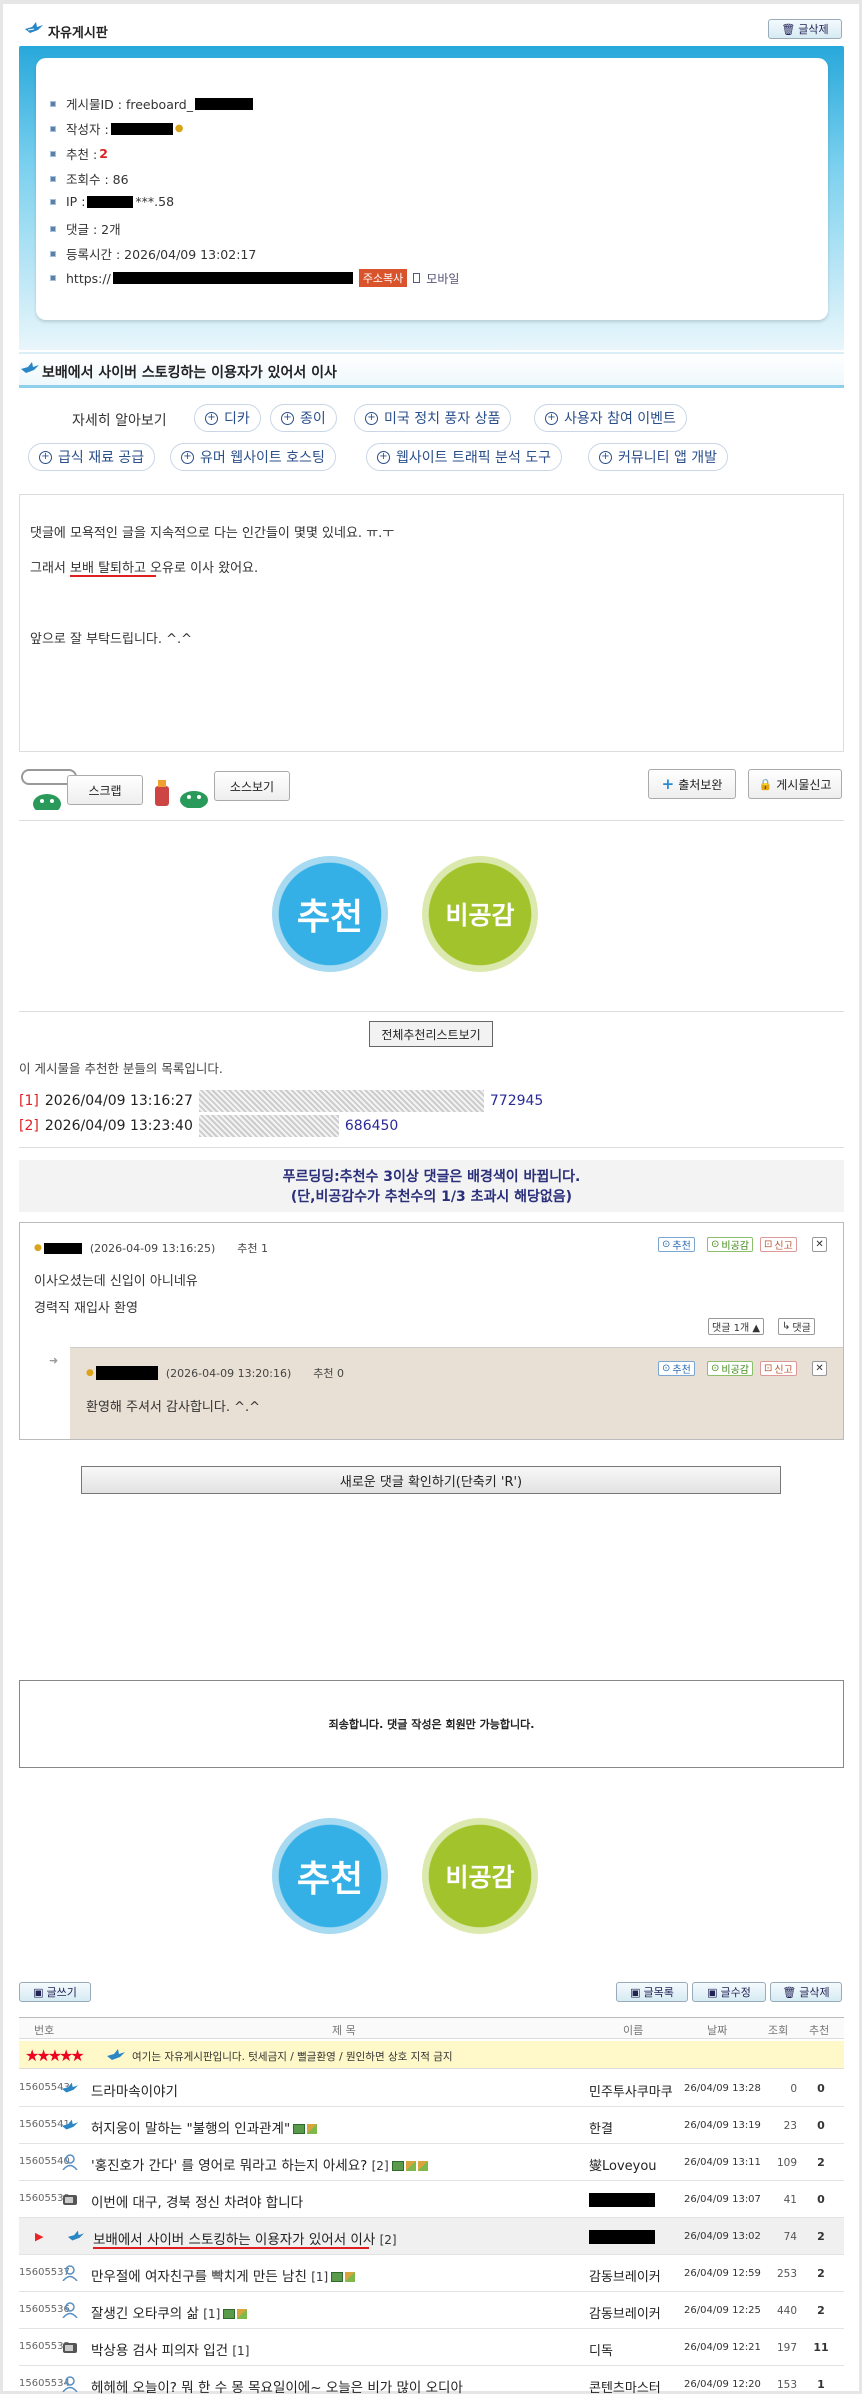  I want to click on toggle-replies-button: 댓글 1개 ▲, so click(736, 1326).